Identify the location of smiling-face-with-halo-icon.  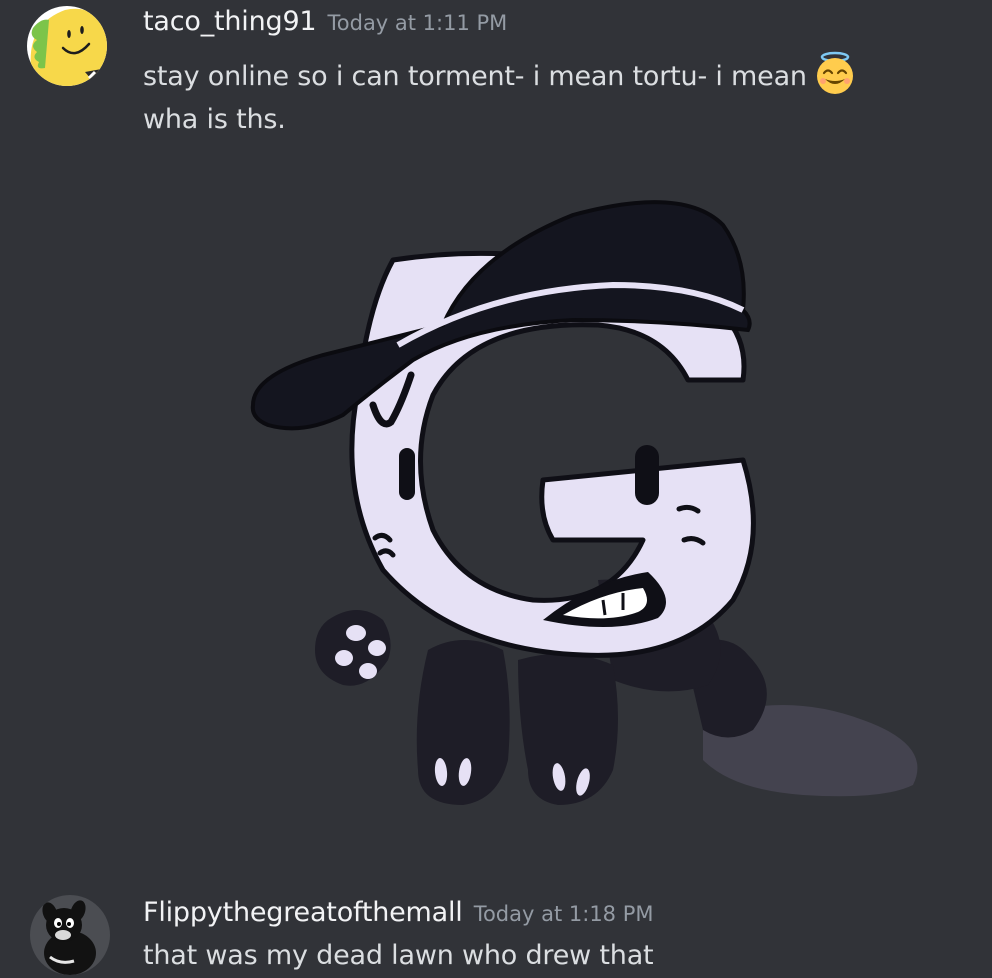
(835, 73).